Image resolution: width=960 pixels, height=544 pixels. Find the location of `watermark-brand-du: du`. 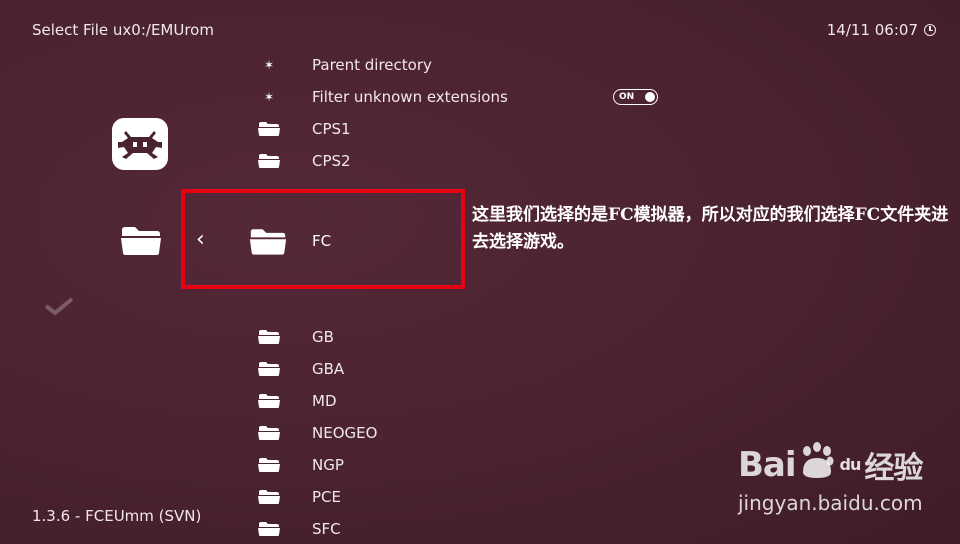

watermark-brand-du: du is located at coordinates (850, 464).